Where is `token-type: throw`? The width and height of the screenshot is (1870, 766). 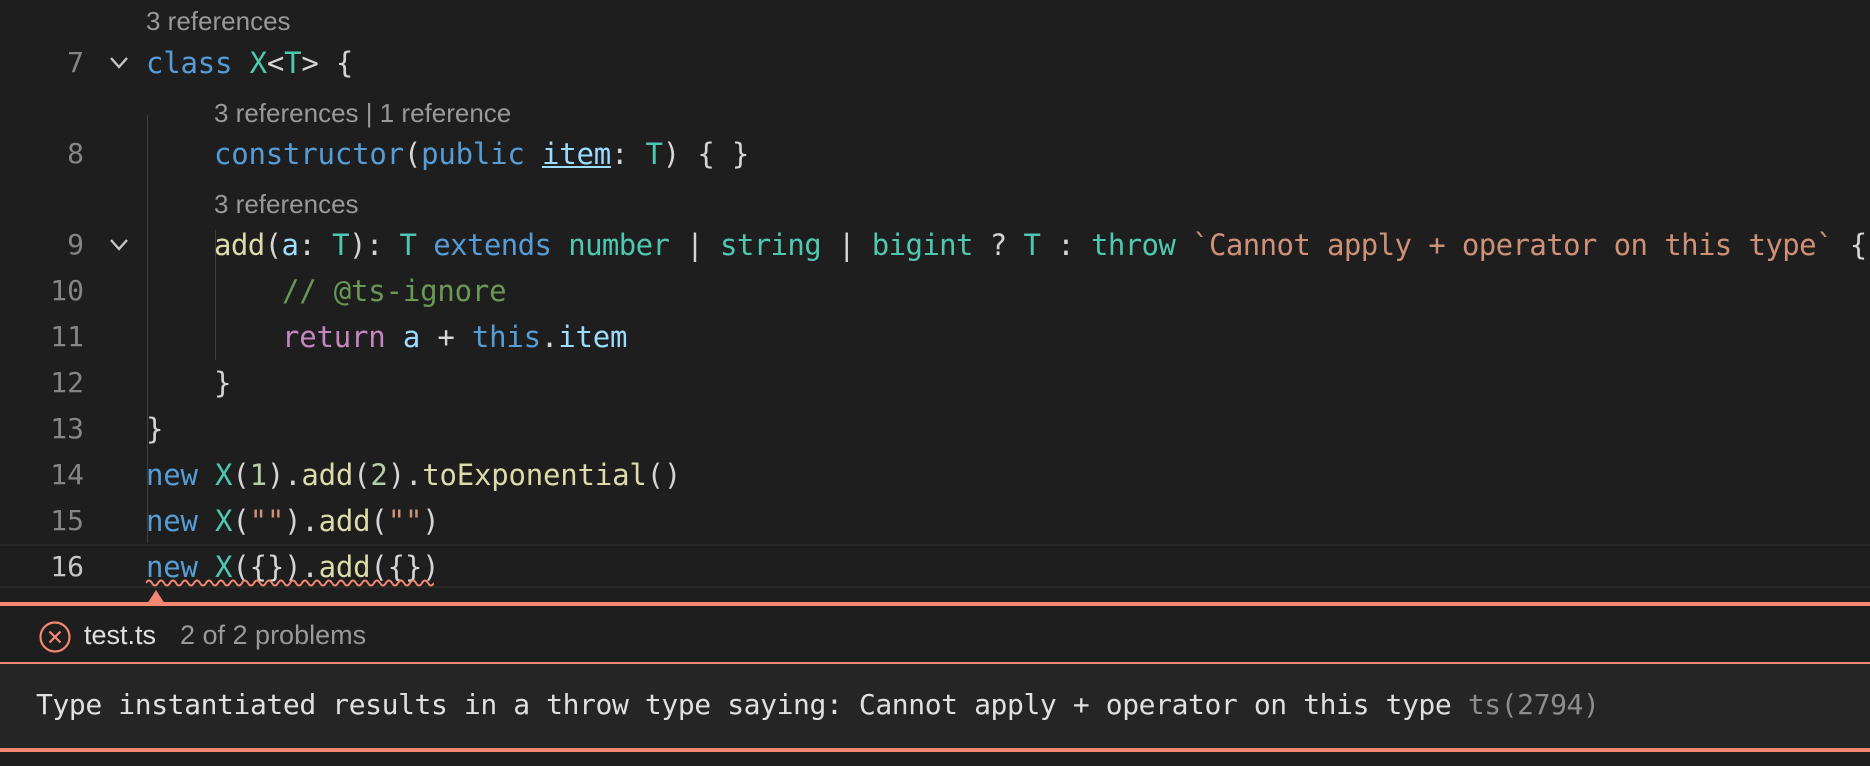
token-type: throw is located at coordinates (1133, 245).